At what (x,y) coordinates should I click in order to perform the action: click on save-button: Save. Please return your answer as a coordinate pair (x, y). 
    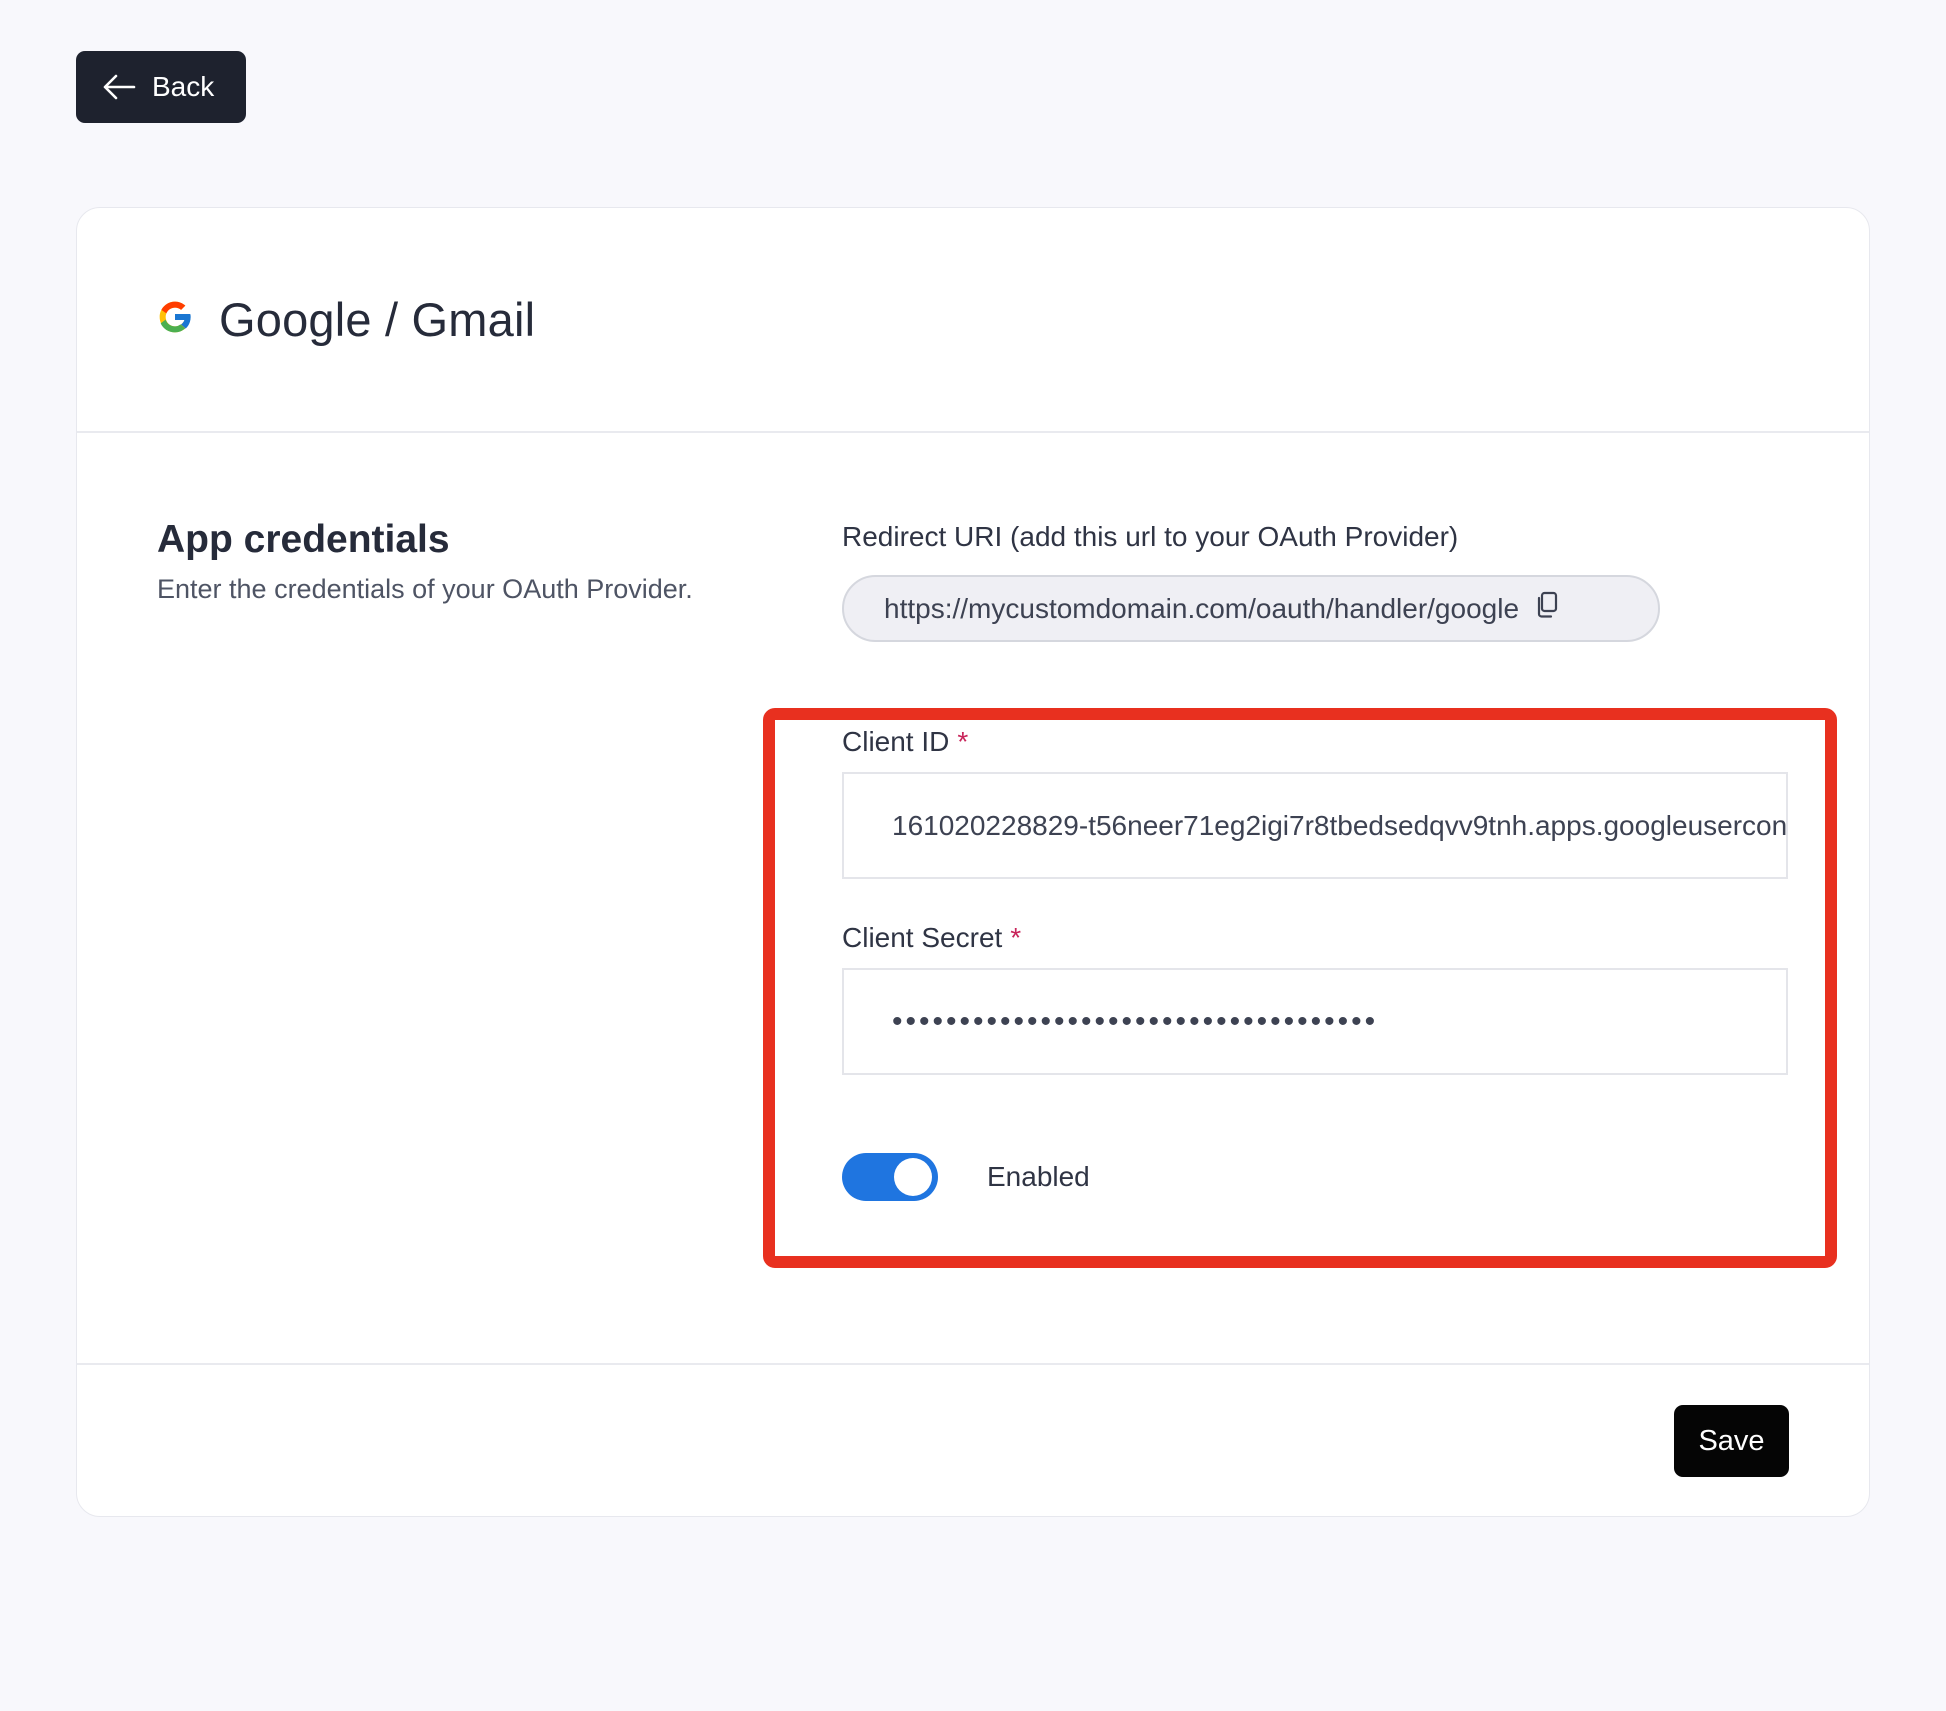
    Looking at the image, I should click on (1731, 1441).